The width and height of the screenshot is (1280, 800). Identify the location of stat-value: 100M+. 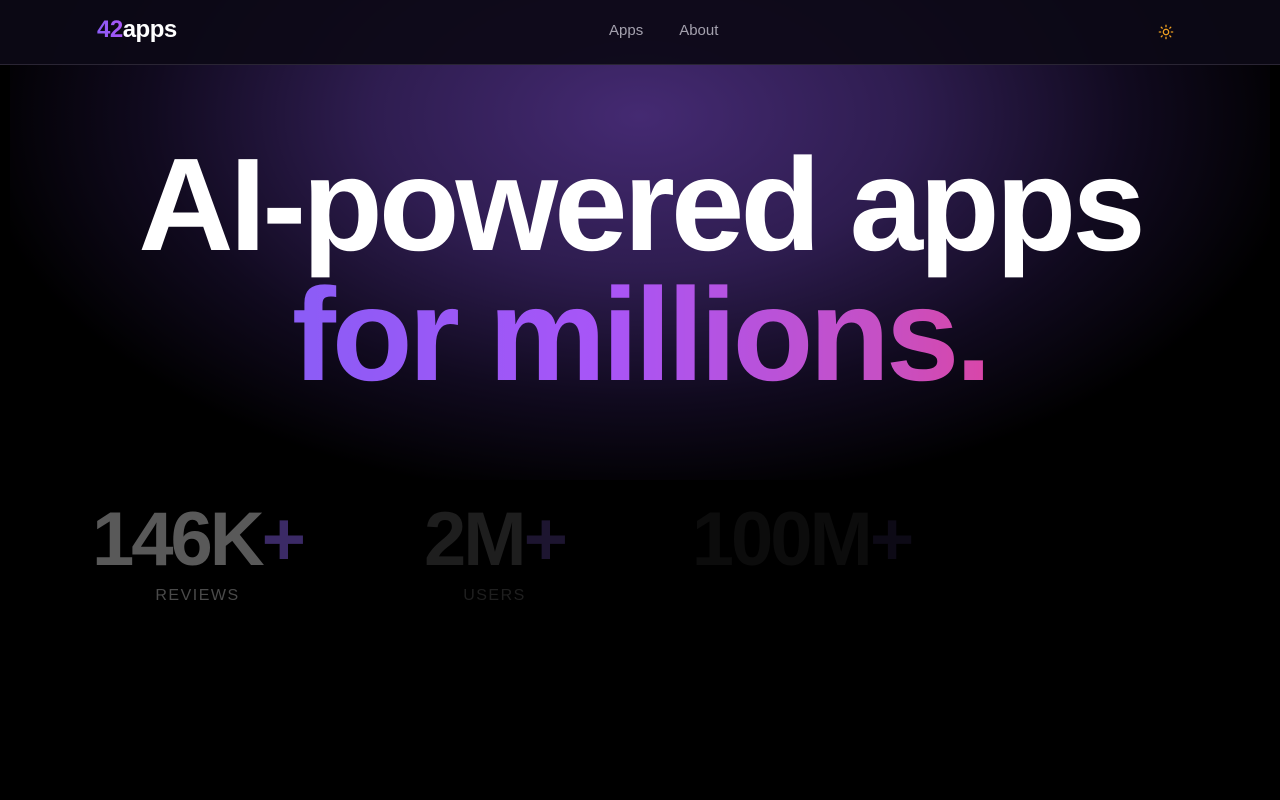
(801, 540).